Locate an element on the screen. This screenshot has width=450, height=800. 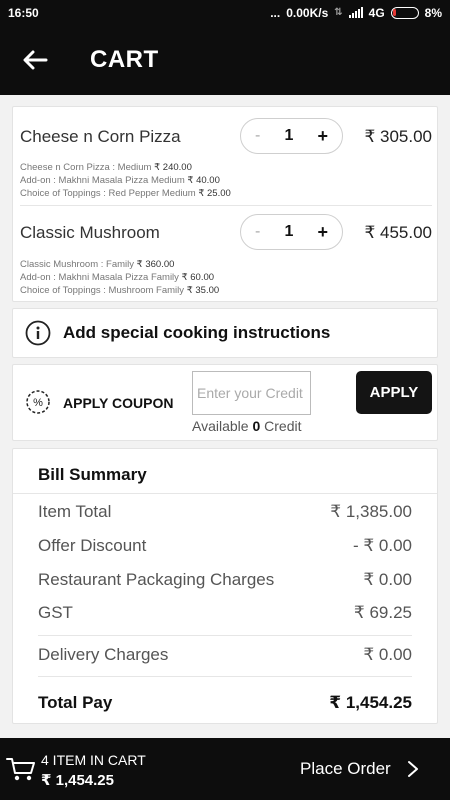
cart-total: ₹ 1,454.25 is located at coordinates (77, 780).